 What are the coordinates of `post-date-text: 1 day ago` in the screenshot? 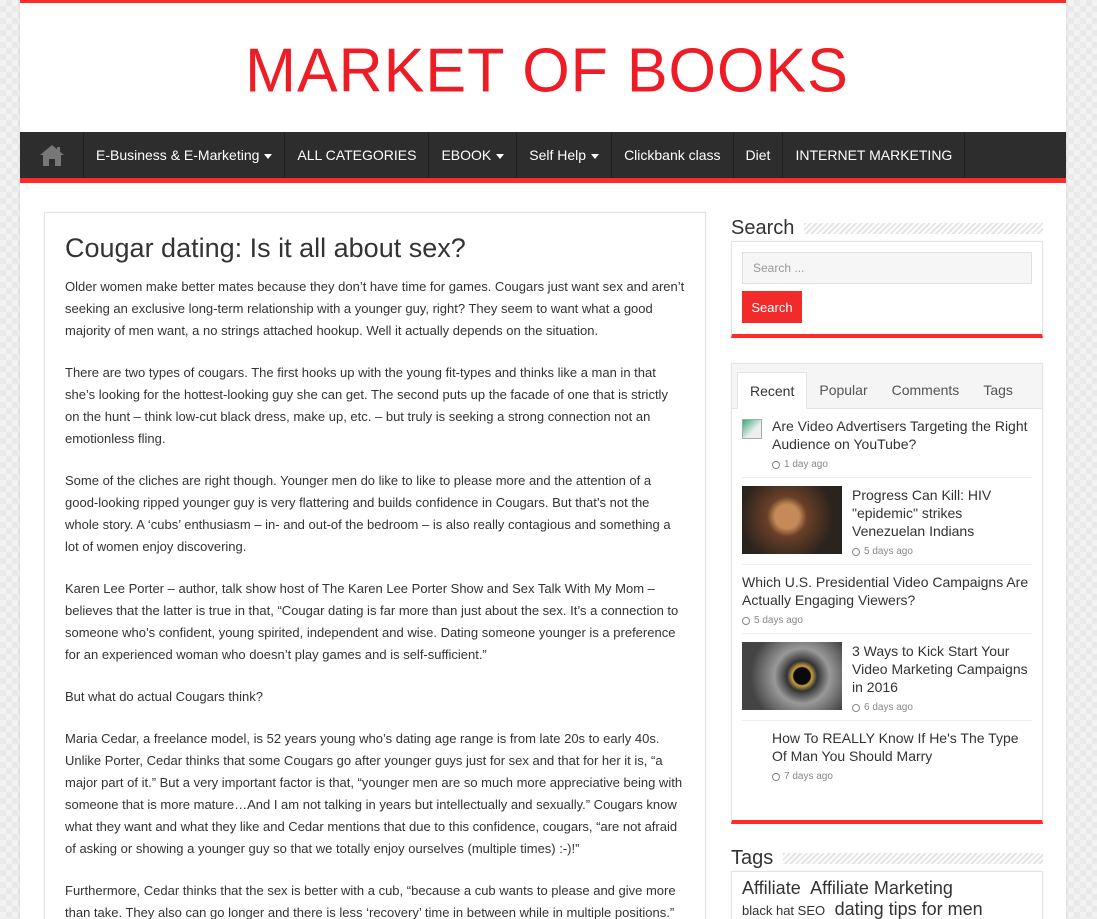 It's located at (806, 464).